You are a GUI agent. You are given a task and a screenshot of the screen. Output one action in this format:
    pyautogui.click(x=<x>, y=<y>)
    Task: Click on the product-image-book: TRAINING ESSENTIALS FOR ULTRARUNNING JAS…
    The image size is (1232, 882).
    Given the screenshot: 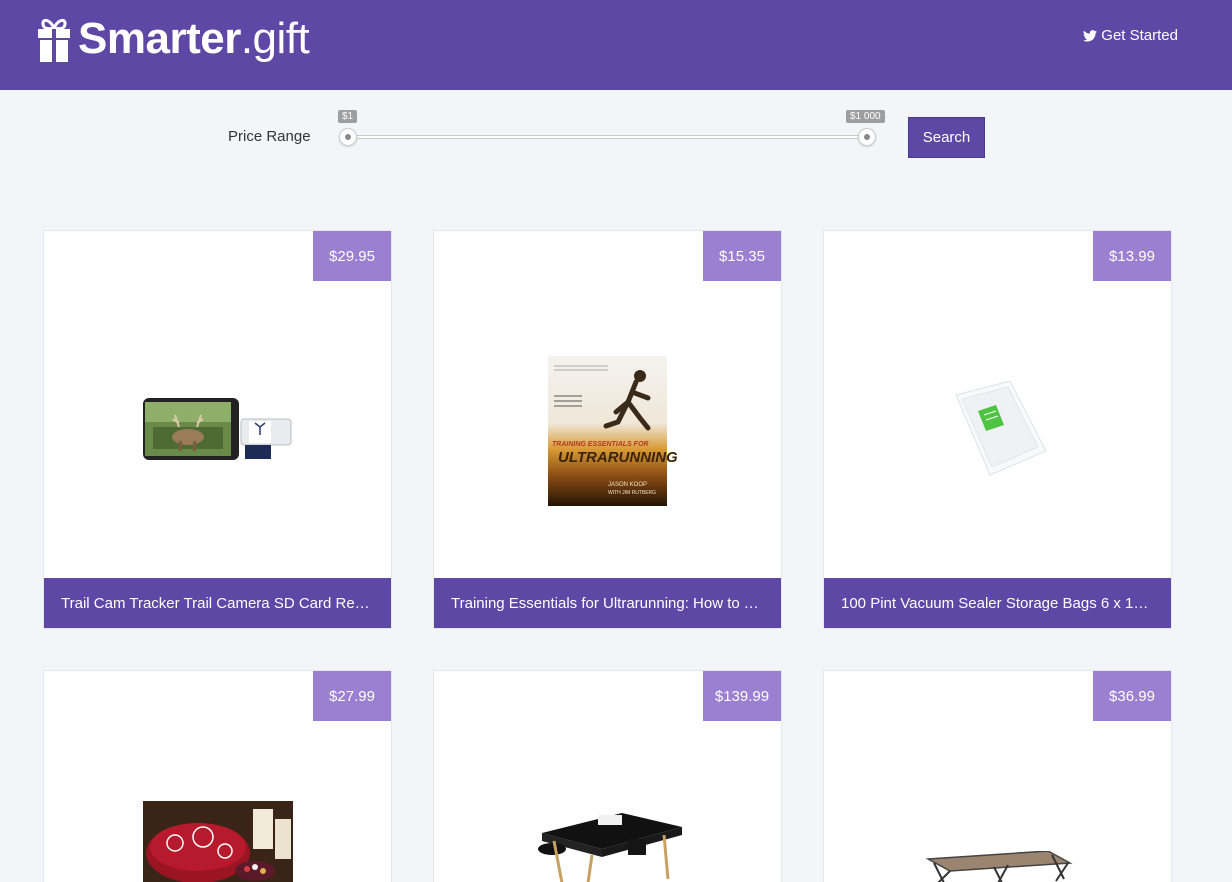 What is the action you would take?
    pyautogui.click(x=613, y=431)
    